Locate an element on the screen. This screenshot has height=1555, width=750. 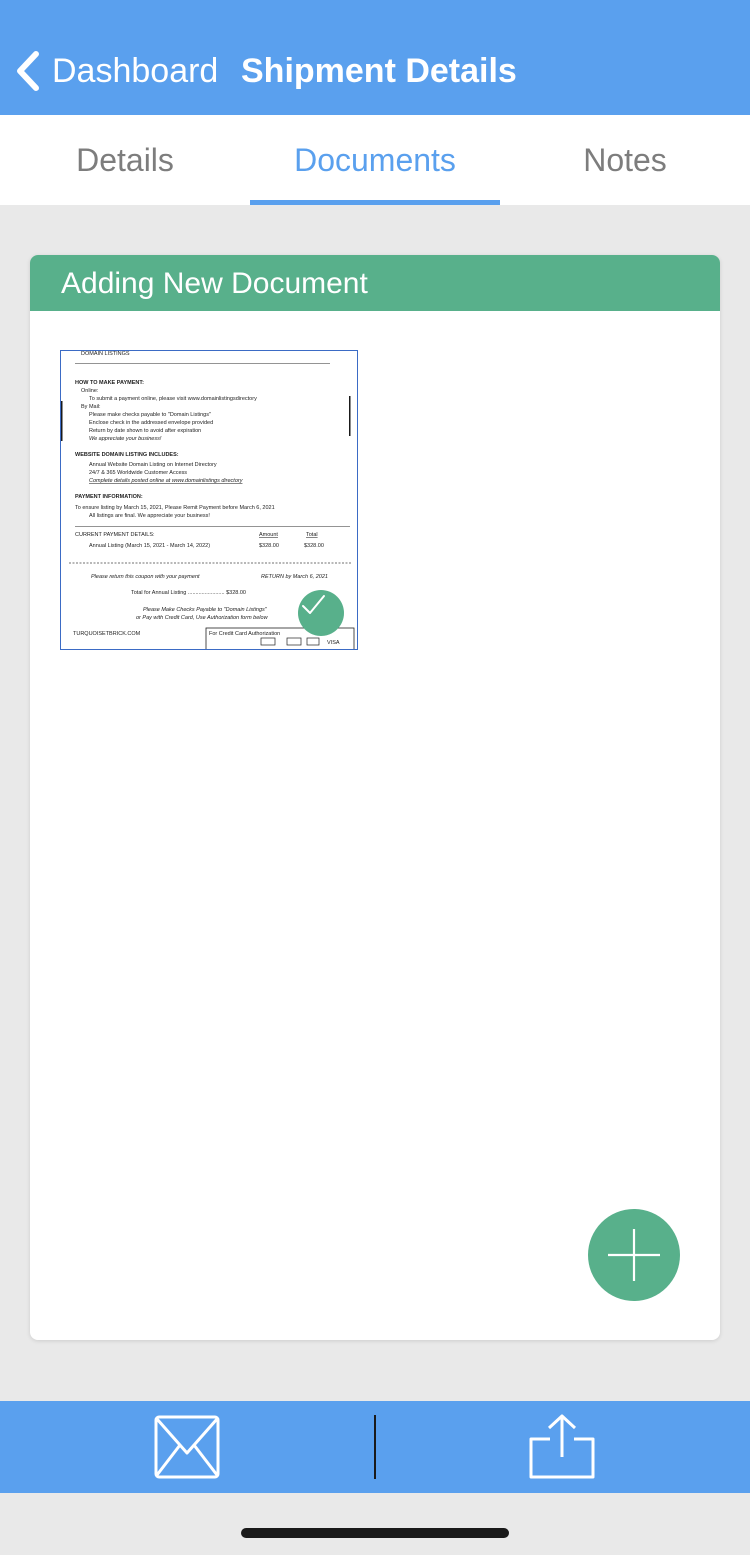
doc-text: DOMAIN LISTINGS is located at coordinates (105, 354).